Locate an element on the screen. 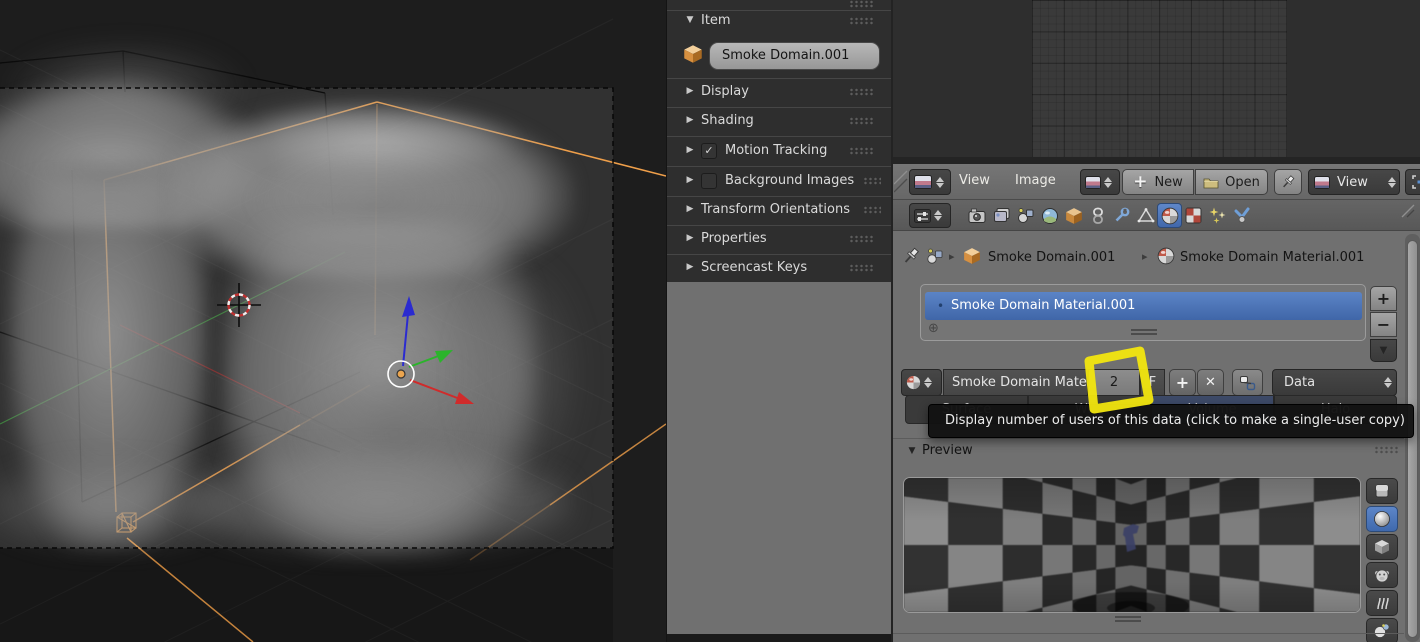  image-icon is located at coordinates (1093, 182).